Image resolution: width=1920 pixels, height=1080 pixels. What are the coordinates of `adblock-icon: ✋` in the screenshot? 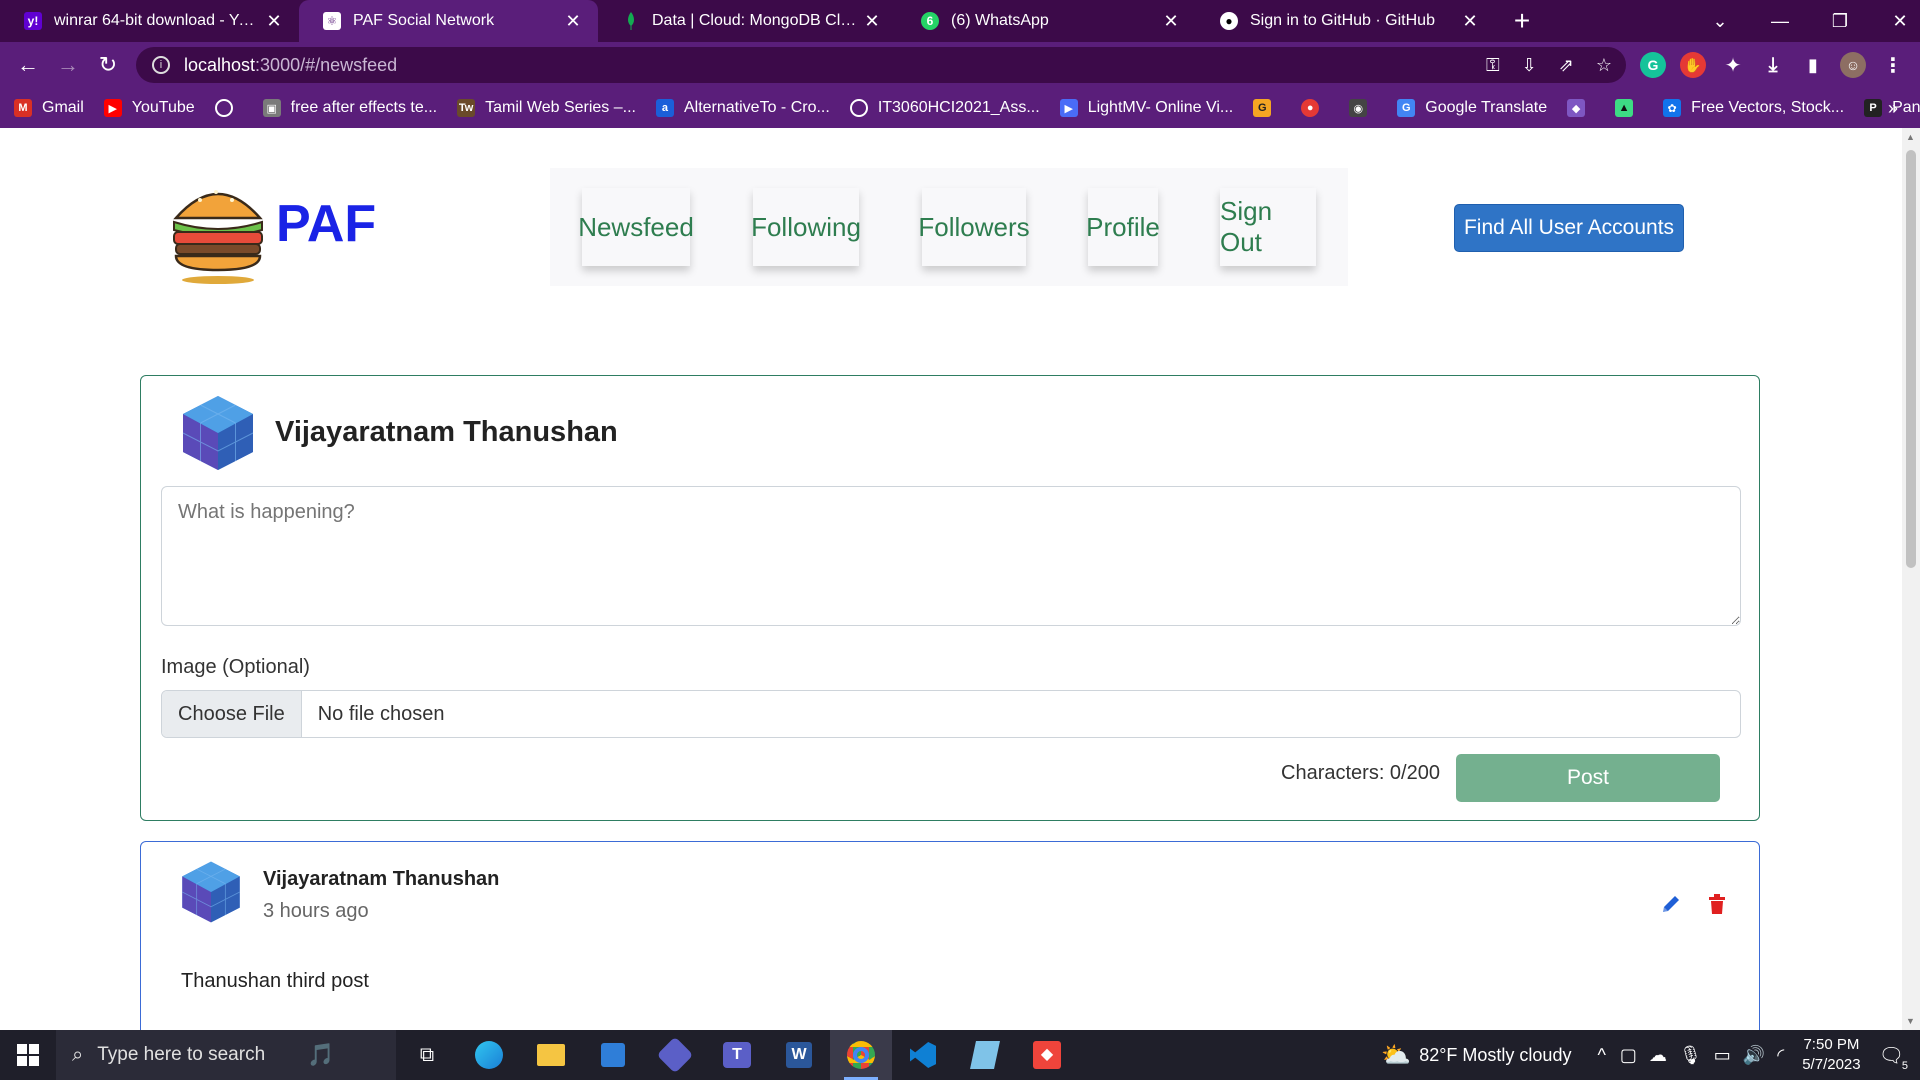 It's located at (1693, 65).